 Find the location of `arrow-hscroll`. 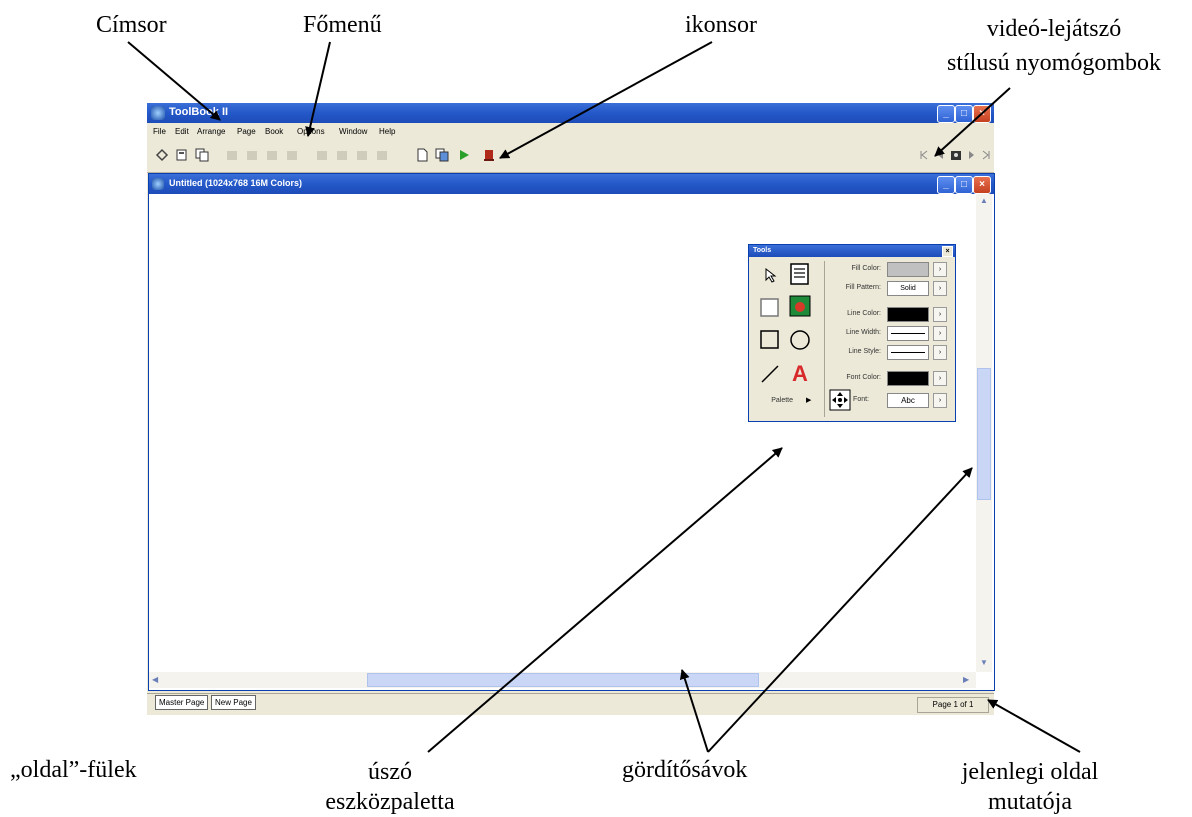

arrow-hscroll is located at coordinates (694, 711).